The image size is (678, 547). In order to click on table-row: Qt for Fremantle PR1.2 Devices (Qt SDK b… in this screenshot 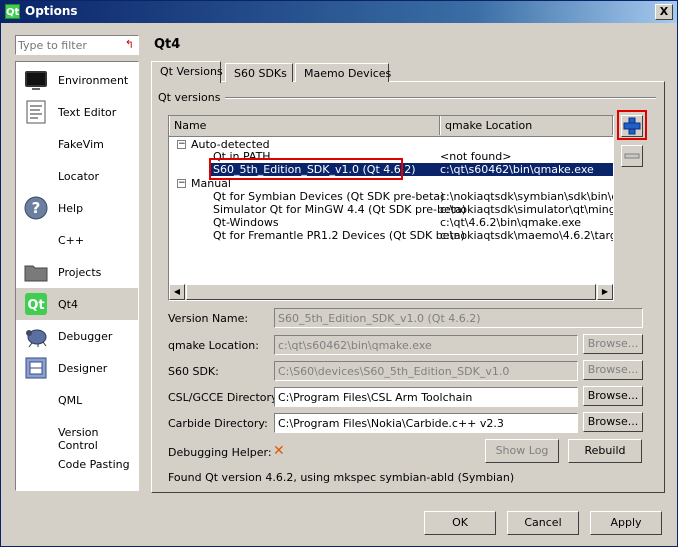, I will do `click(391, 235)`.